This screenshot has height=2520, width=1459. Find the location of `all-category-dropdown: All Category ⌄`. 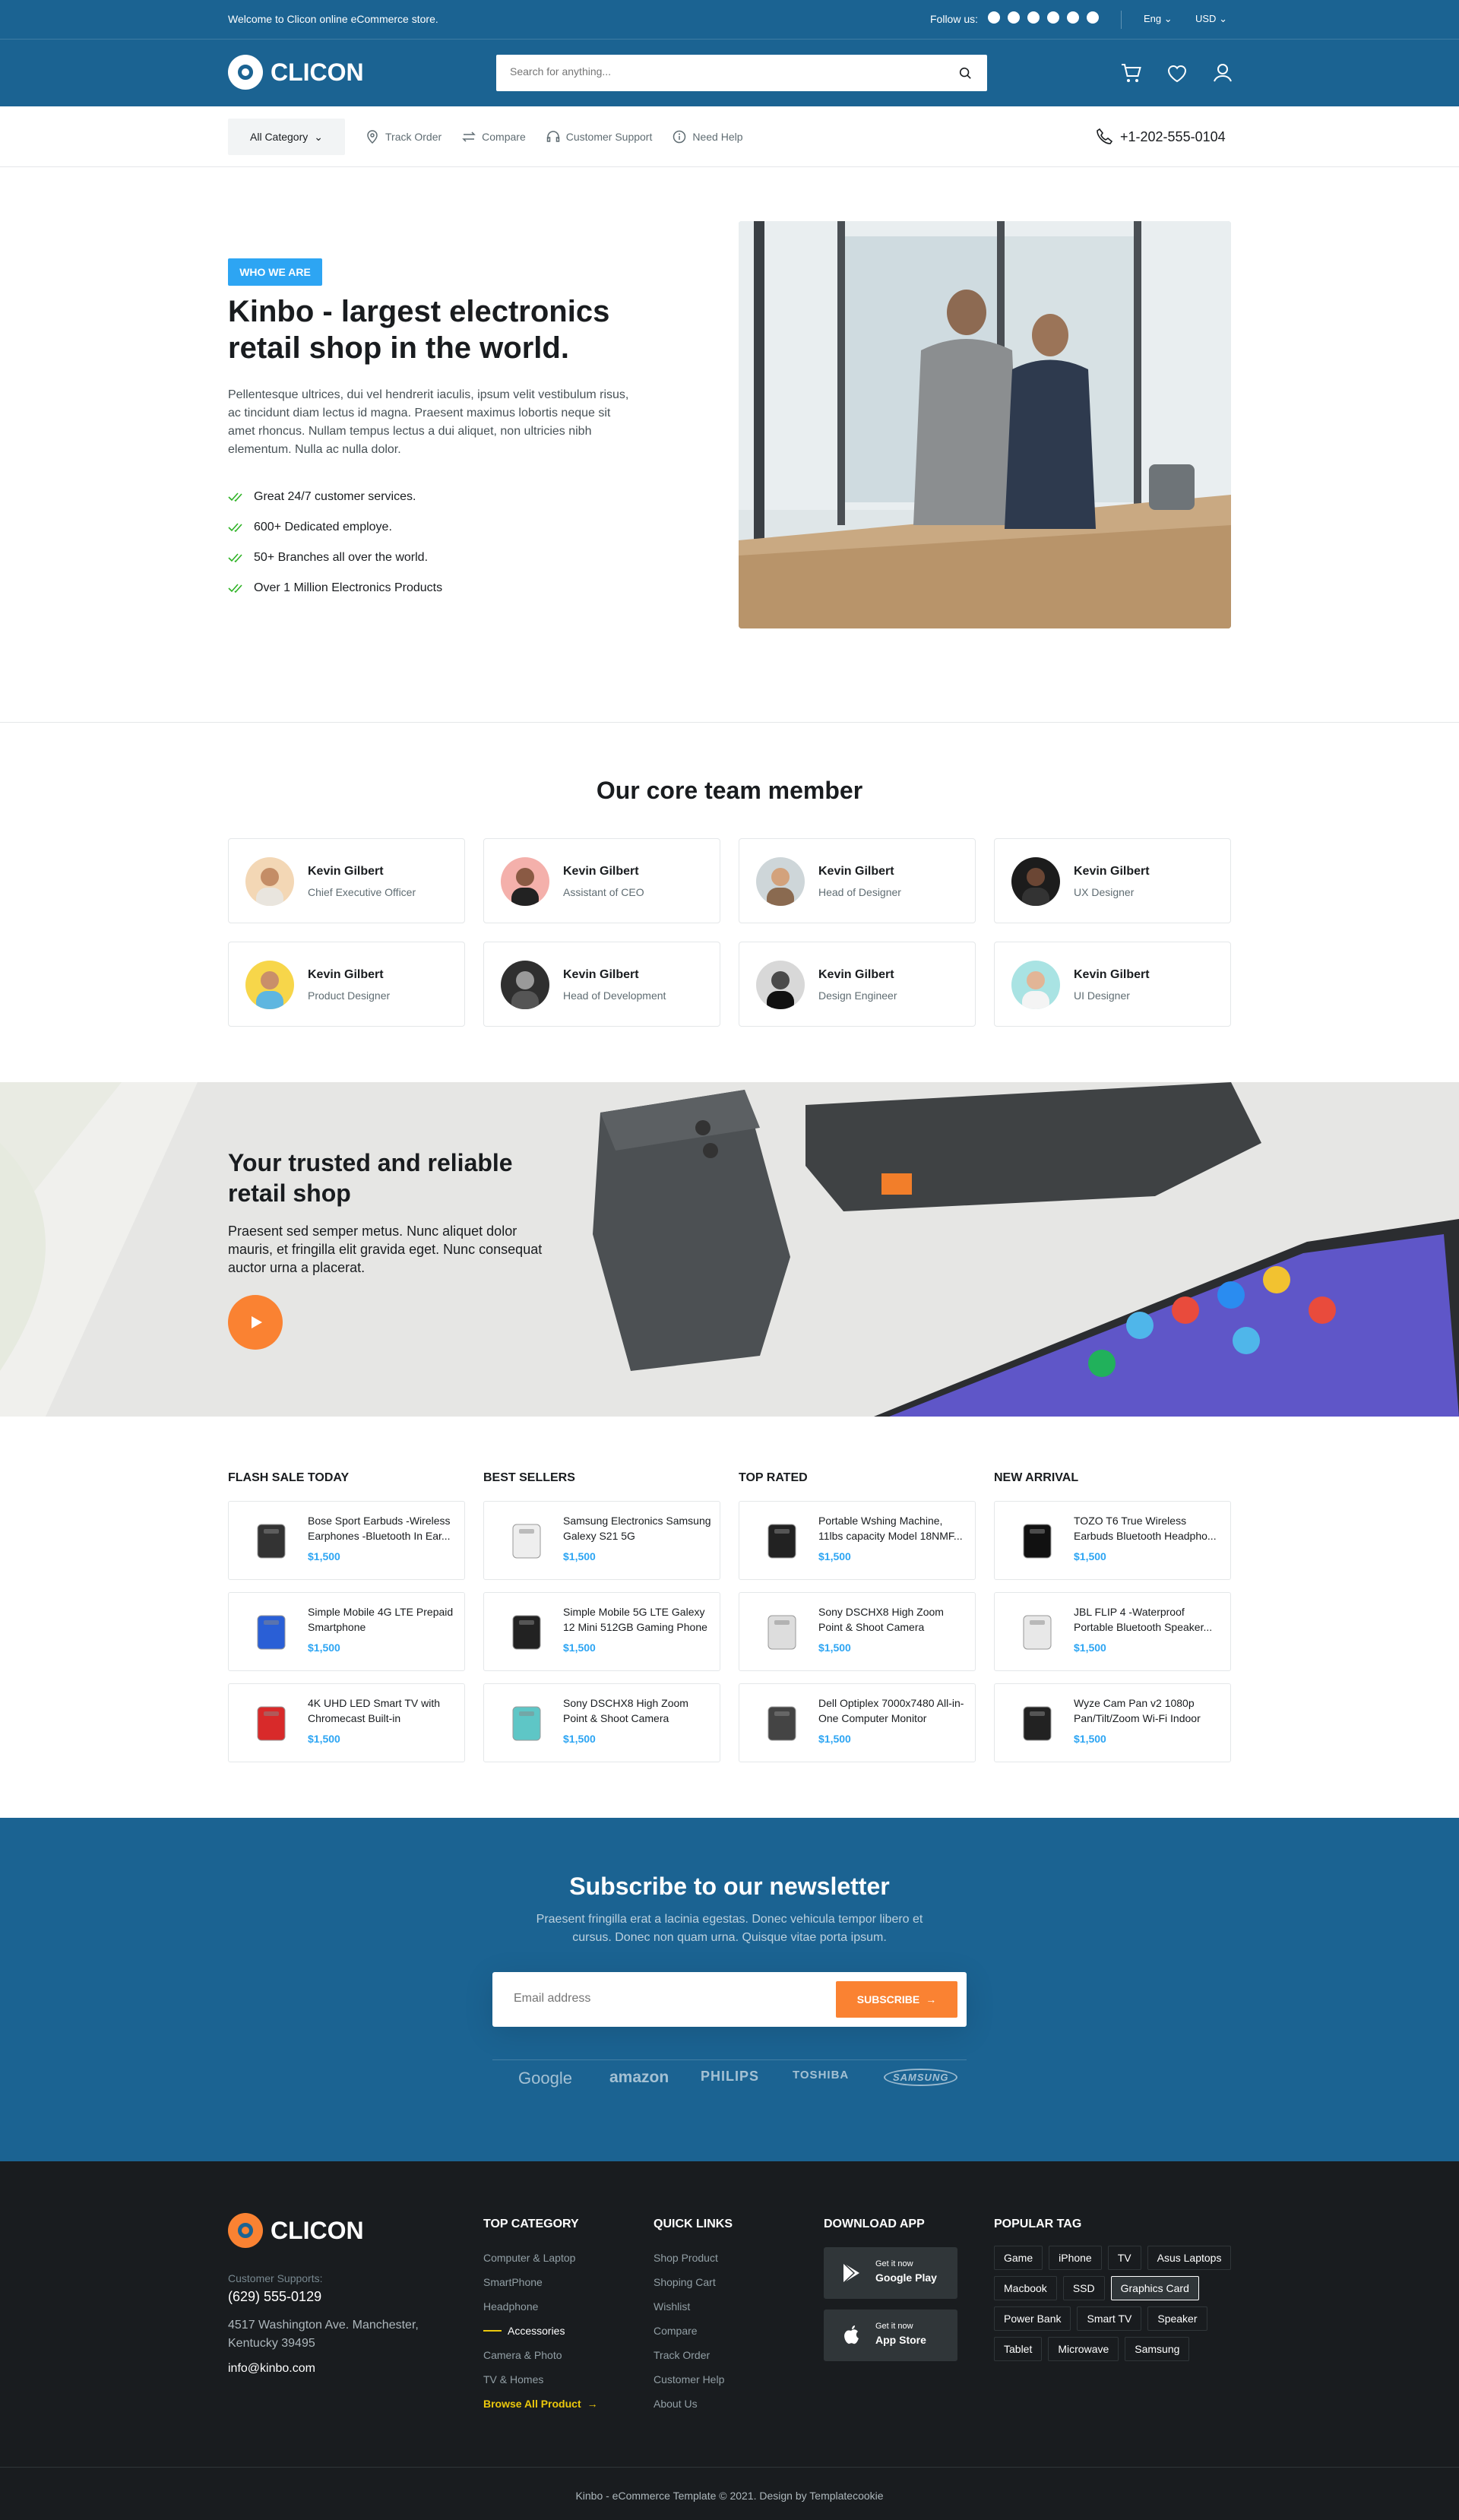

all-category-dropdown: All Category ⌄ is located at coordinates (286, 137).